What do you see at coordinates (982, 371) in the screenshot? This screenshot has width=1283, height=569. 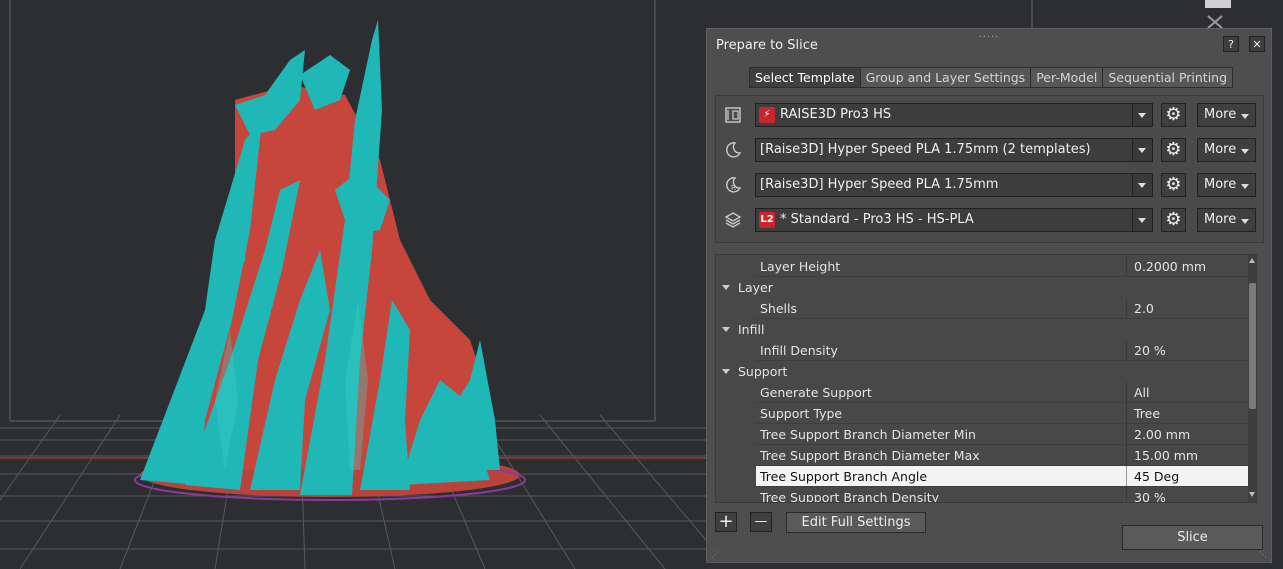 I see `settings-section: Support` at bounding box center [982, 371].